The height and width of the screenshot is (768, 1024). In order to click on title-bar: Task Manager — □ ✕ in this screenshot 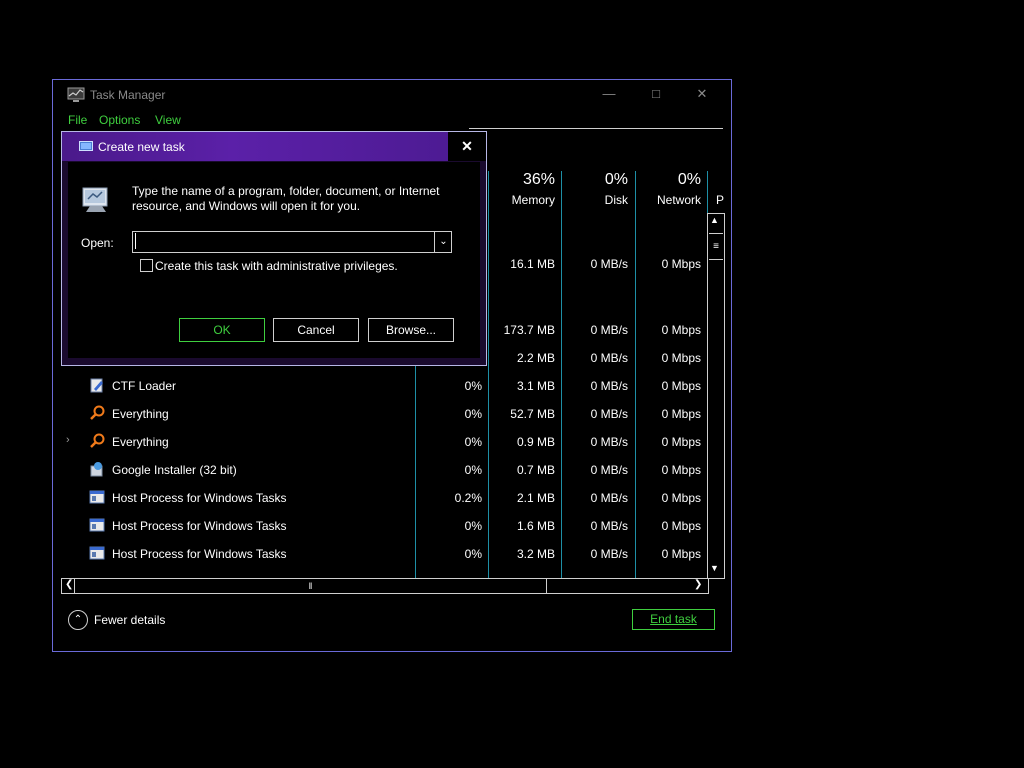, I will do `click(392, 94)`.